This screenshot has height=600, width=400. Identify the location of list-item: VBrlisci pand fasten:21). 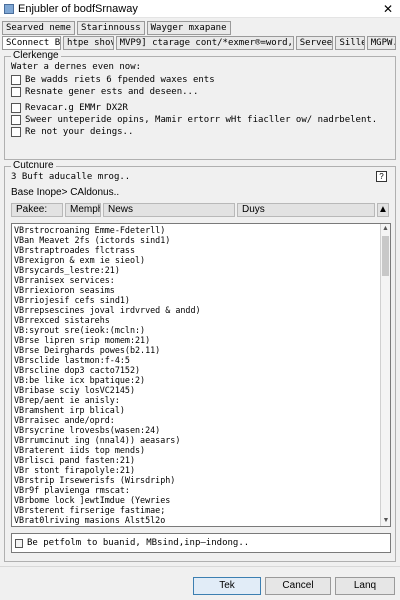
(201, 460).